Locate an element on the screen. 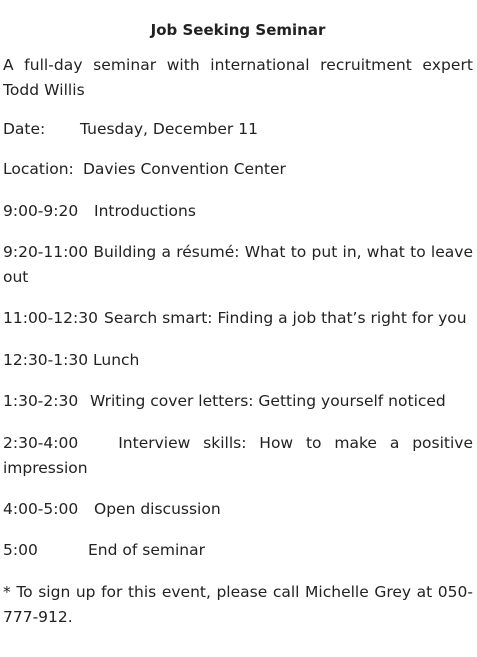  schedule-activity: Lunch is located at coordinates (116, 359).